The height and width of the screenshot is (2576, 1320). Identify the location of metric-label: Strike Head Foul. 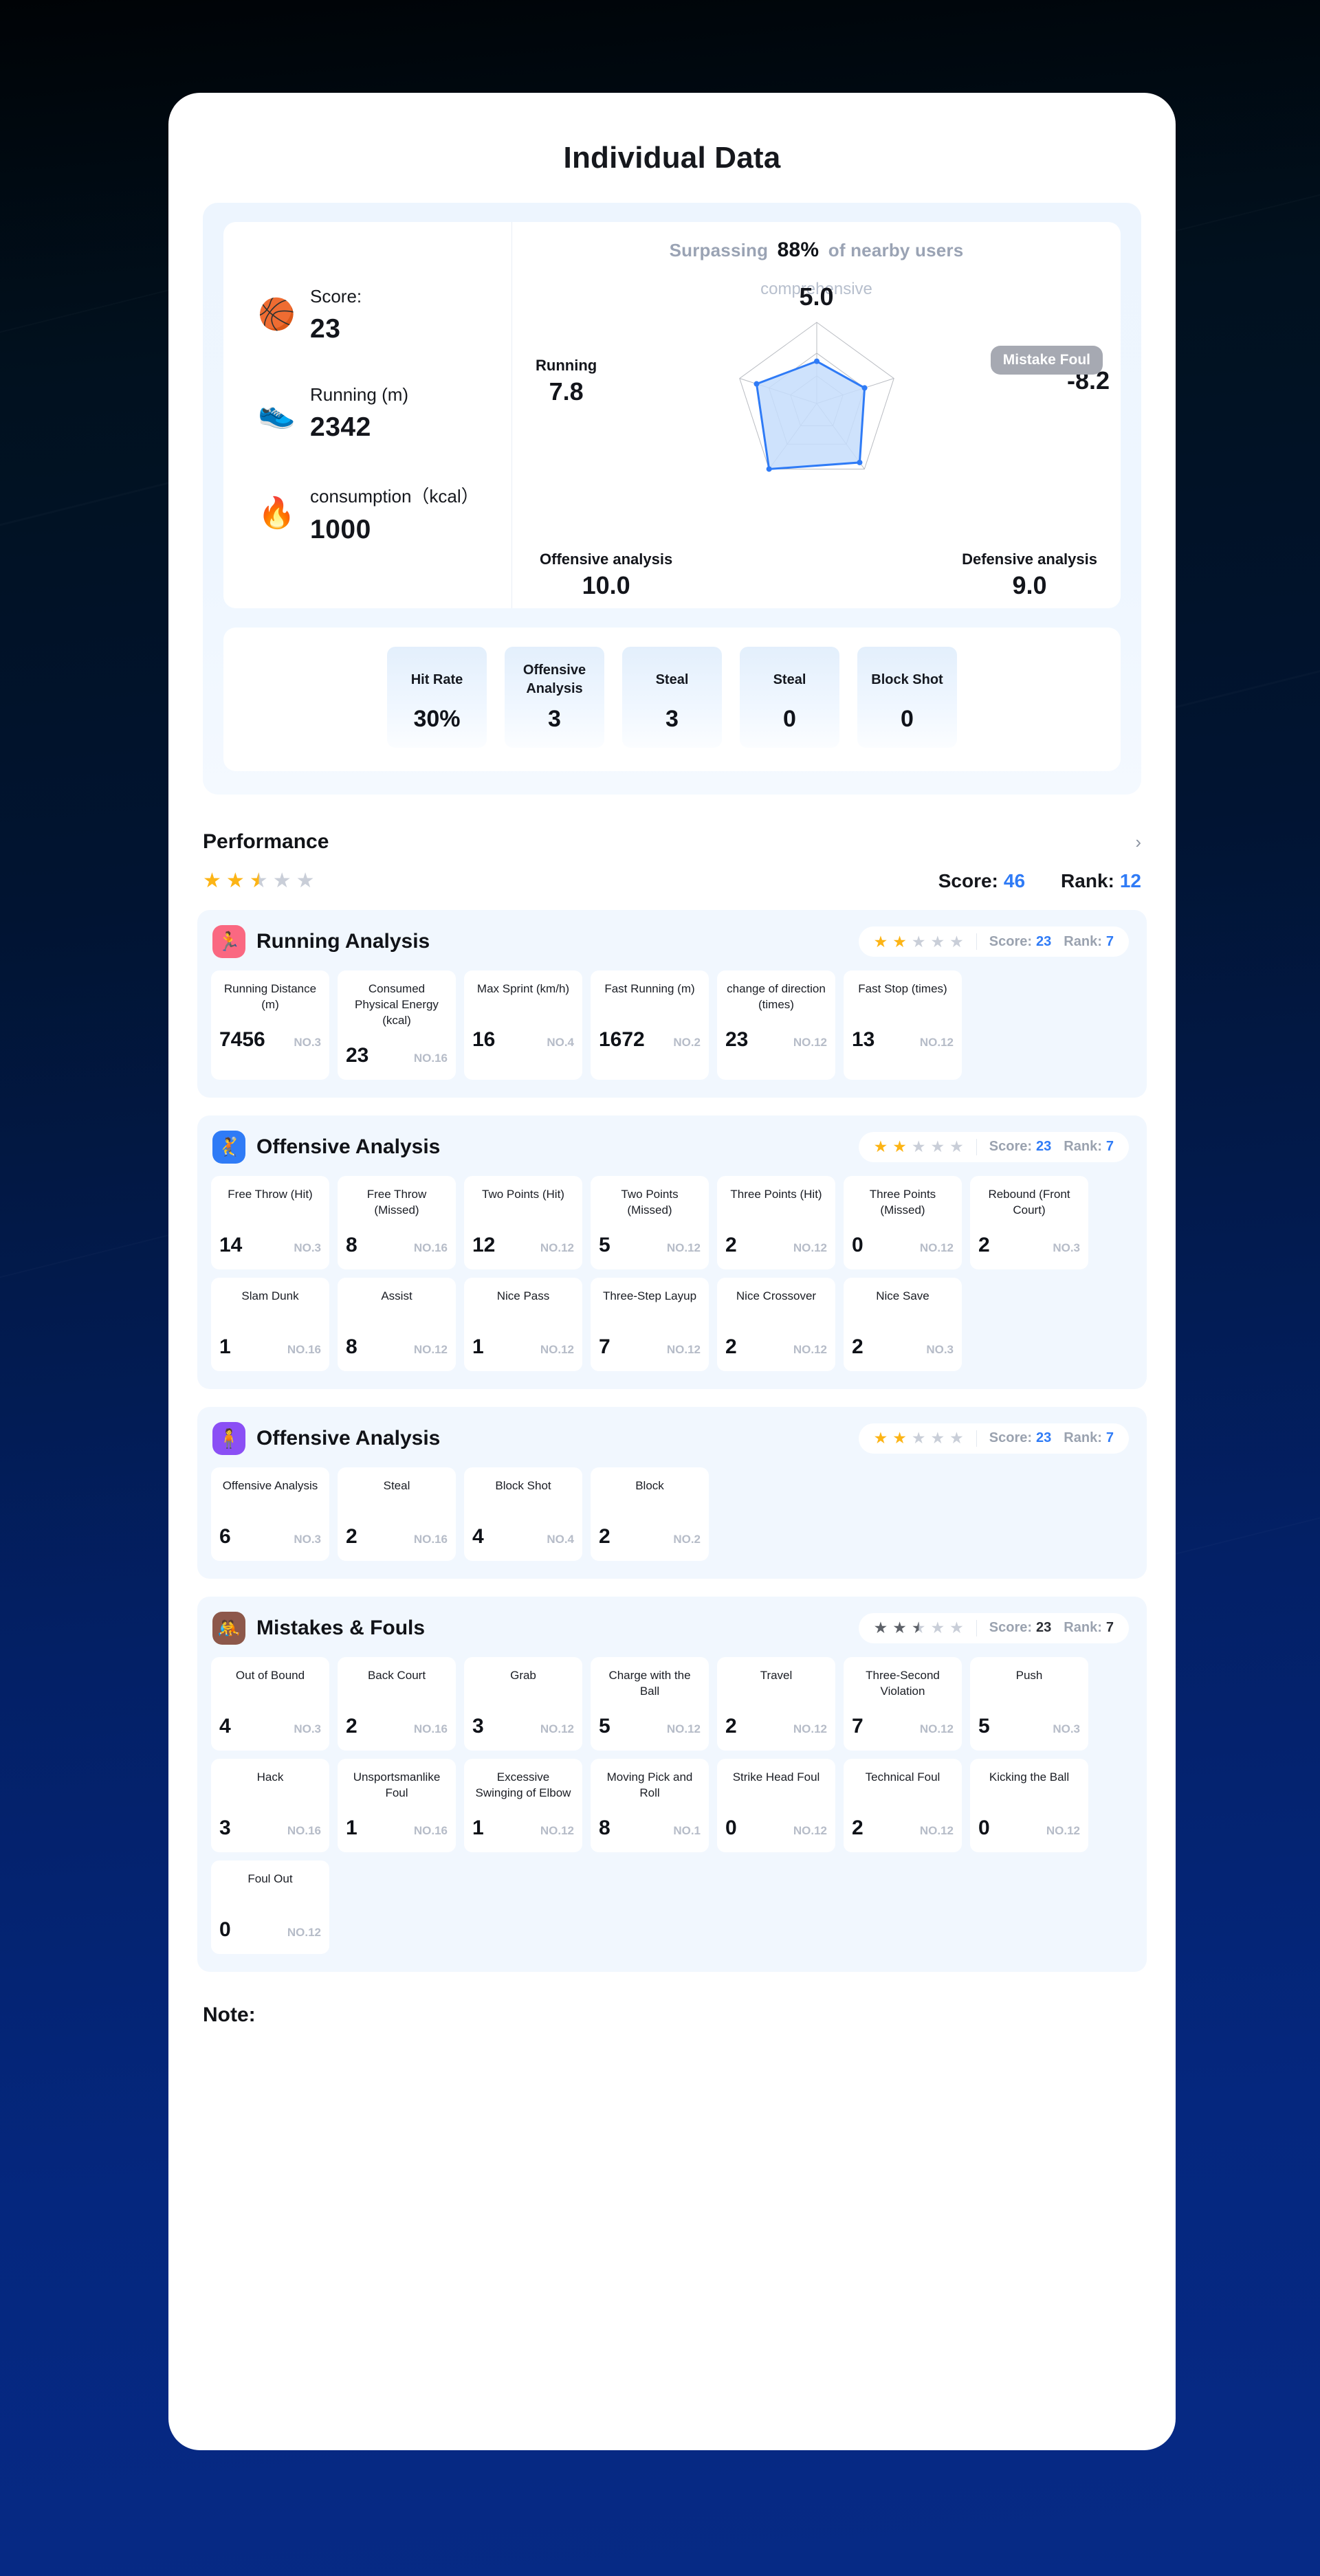
(776, 1777).